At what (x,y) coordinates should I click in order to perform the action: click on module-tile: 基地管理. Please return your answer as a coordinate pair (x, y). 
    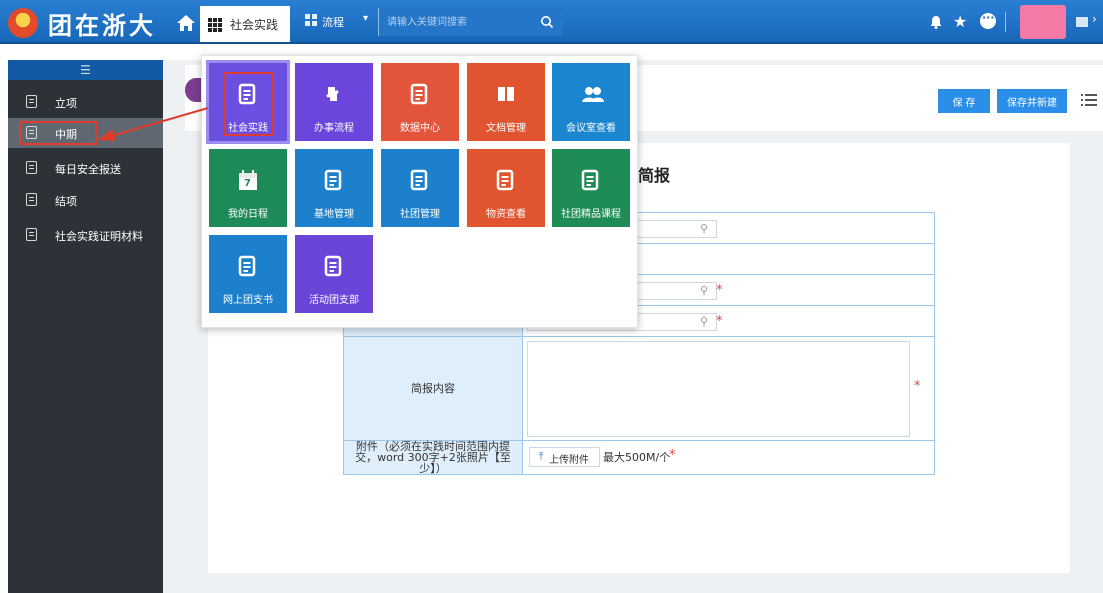
    Looking at the image, I should click on (334, 188).